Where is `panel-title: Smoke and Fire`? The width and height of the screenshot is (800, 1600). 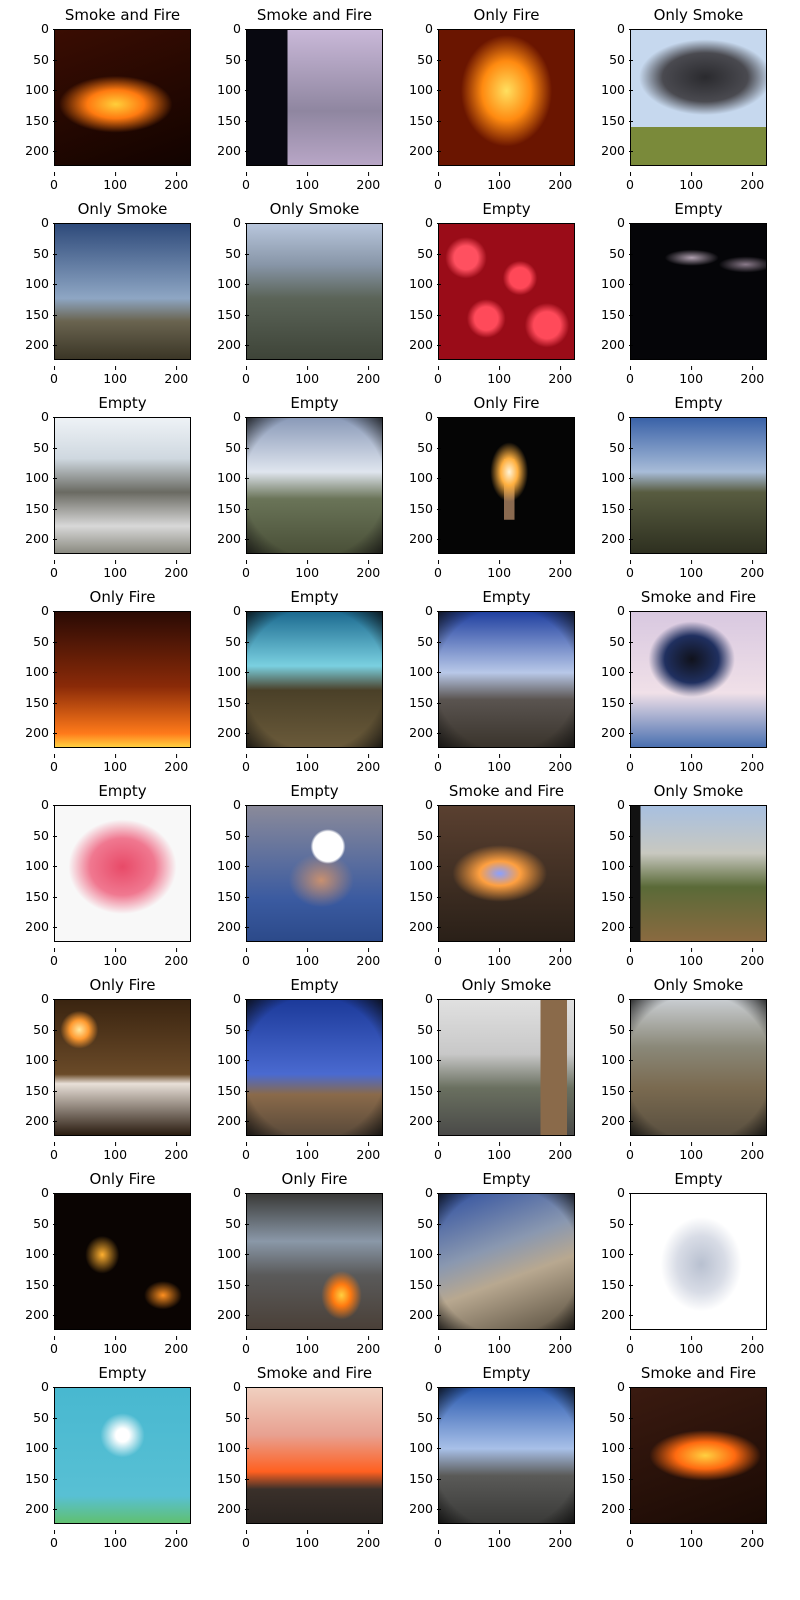 panel-title: Smoke and Fire is located at coordinates (314, 1373).